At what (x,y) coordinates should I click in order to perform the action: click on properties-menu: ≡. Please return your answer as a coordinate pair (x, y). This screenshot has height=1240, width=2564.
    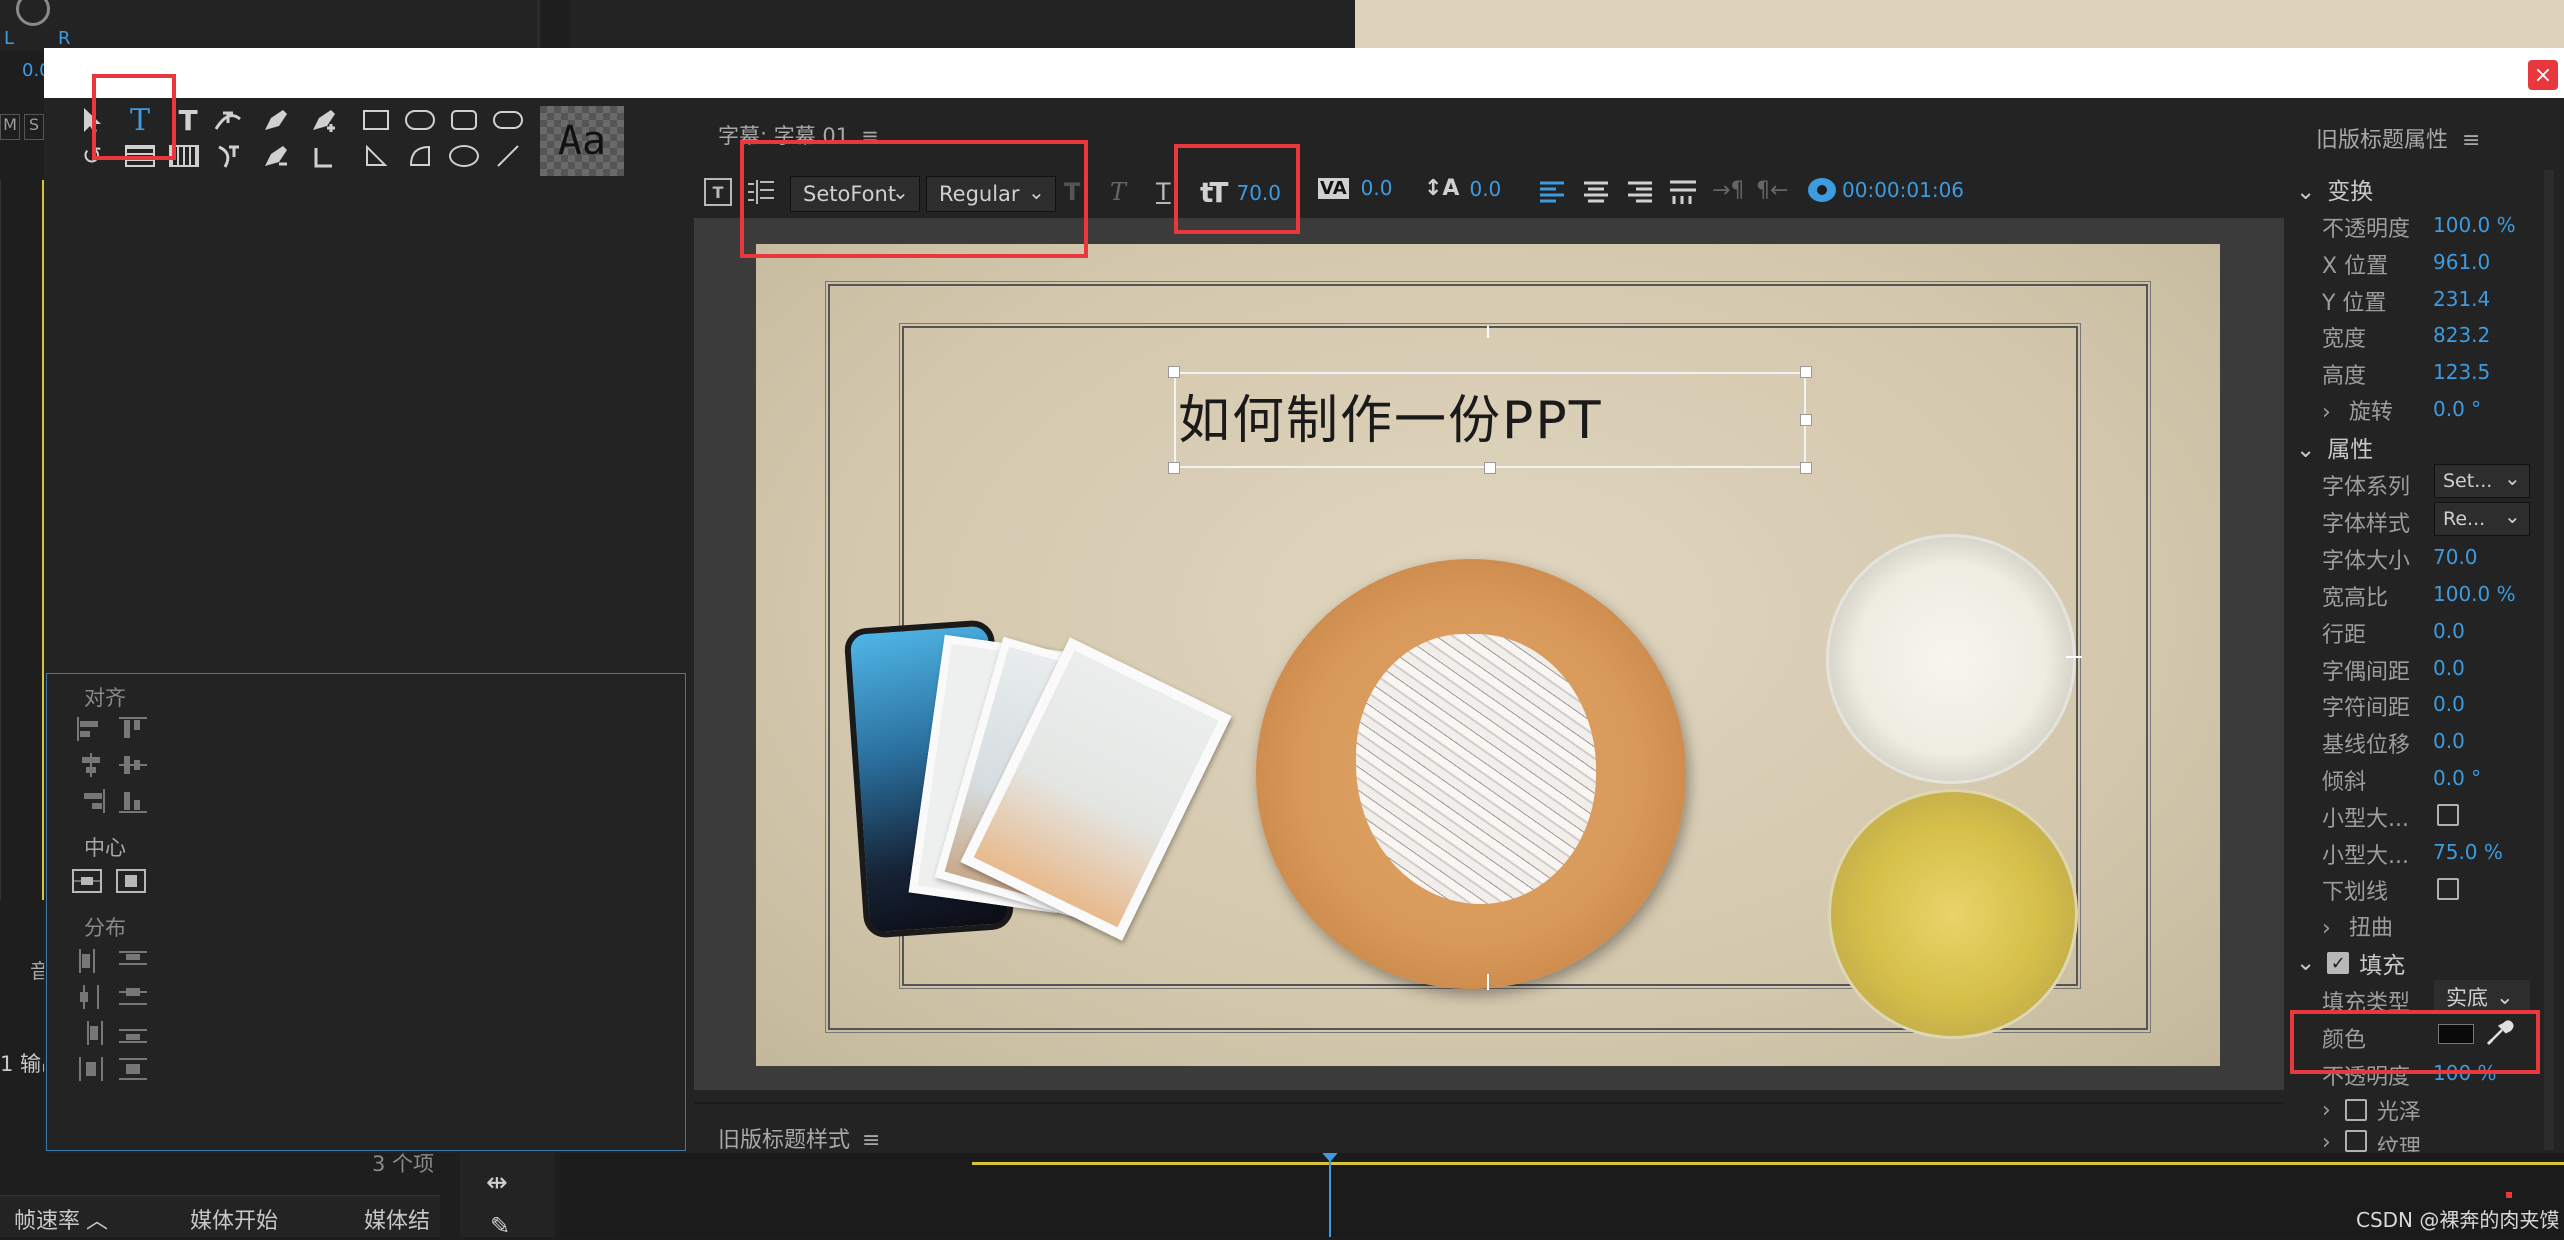
    Looking at the image, I should click on (2471, 140).